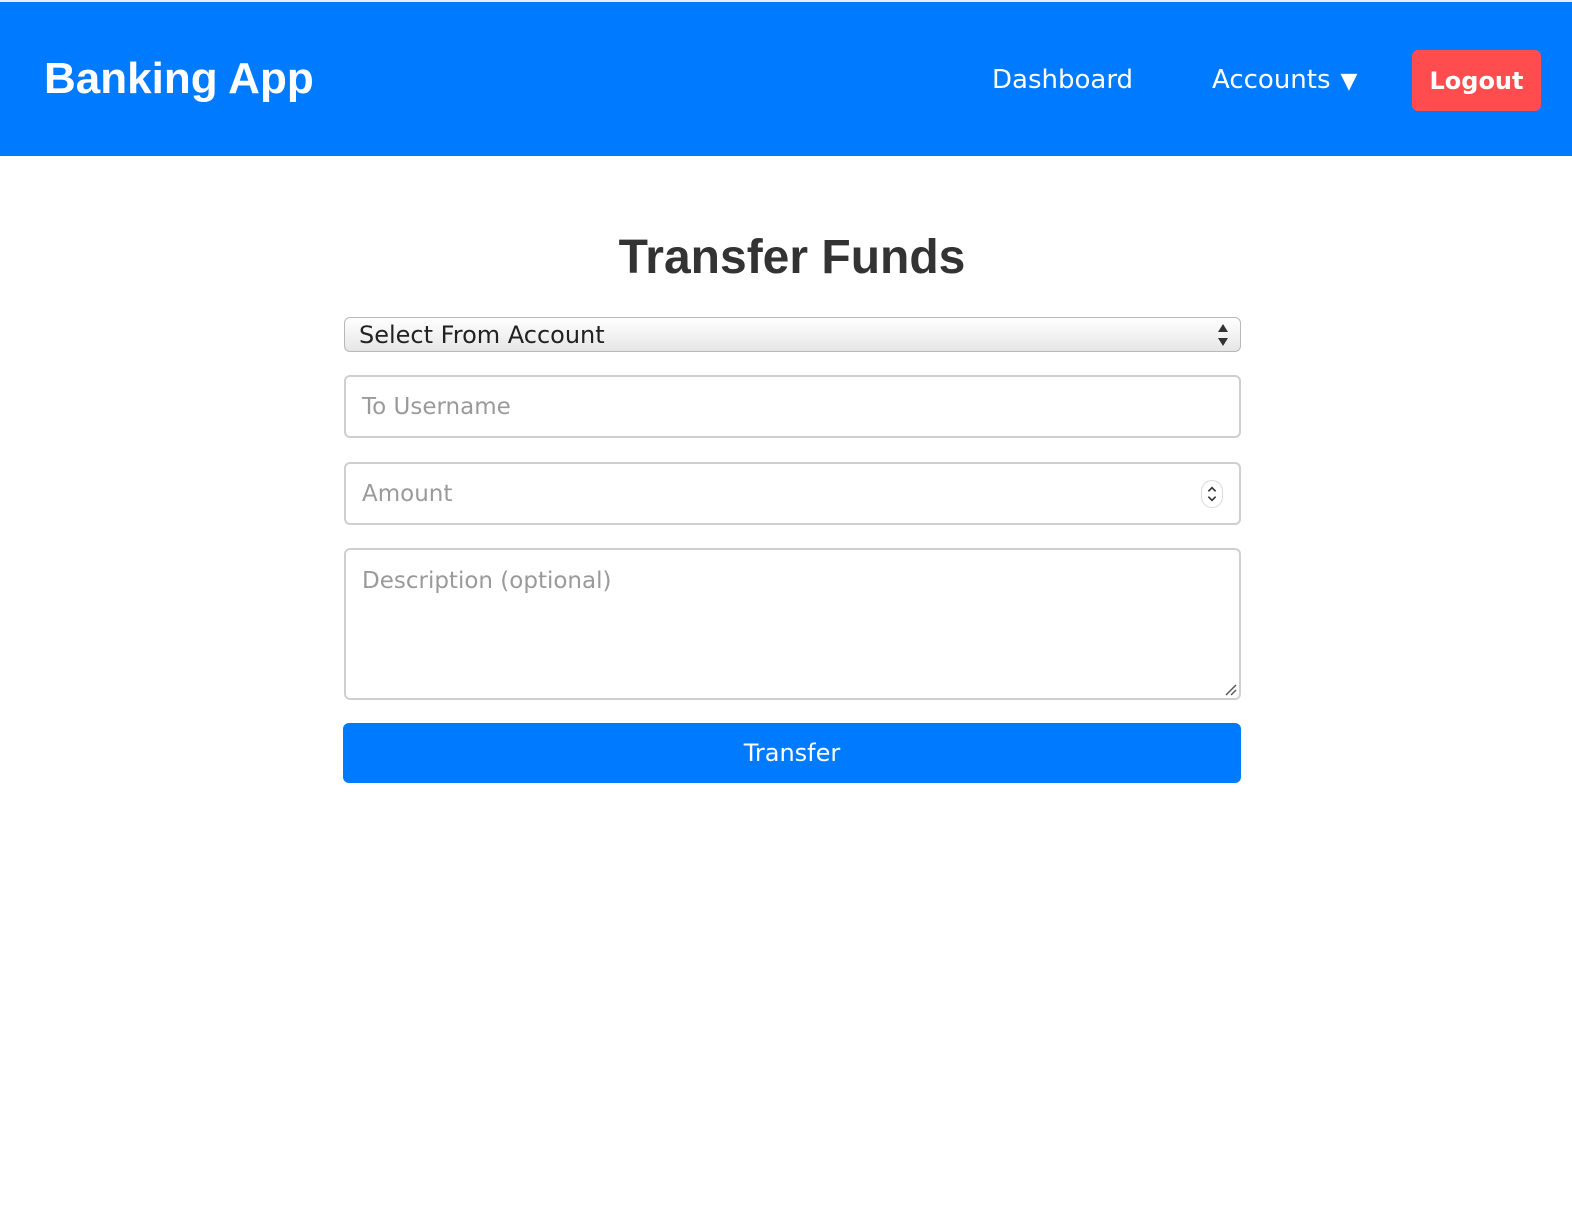  Describe the element at coordinates (792, 493) in the screenshot. I see `amount-input: Amount` at that location.